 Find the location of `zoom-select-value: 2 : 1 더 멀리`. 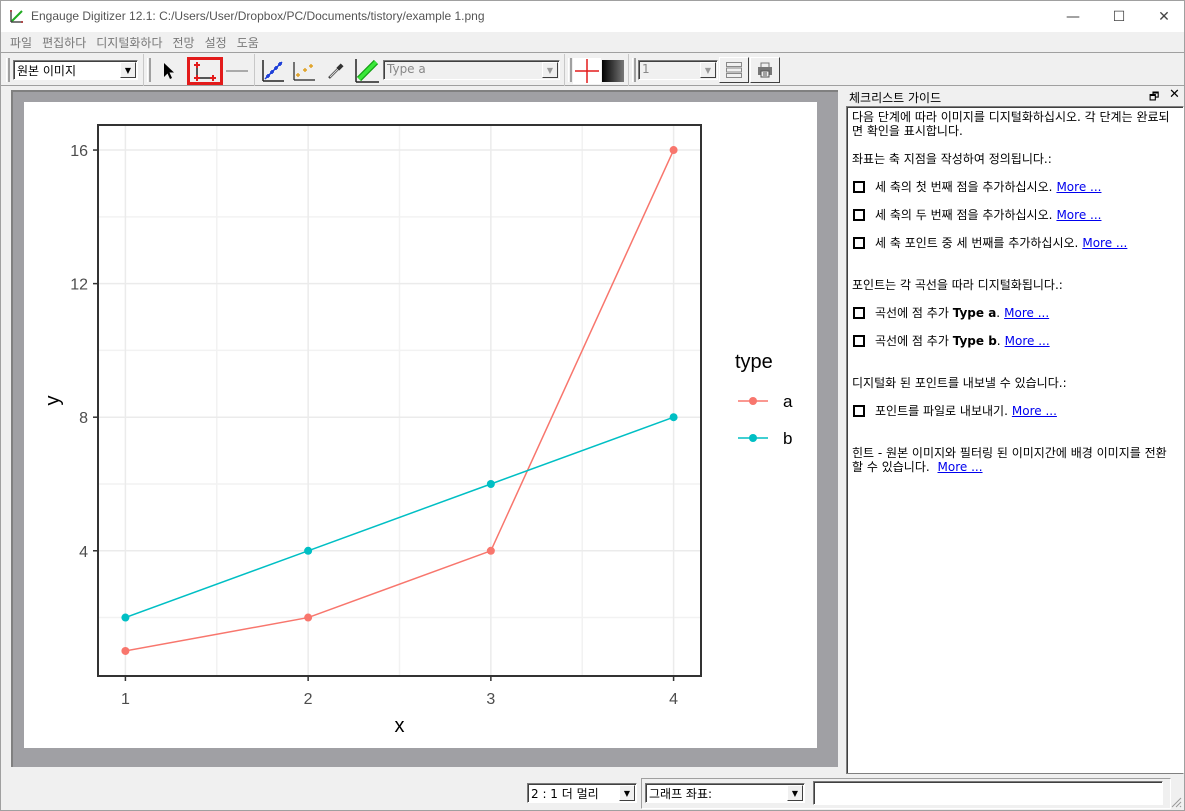

zoom-select-value: 2 : 1 더 멀리 is located at coordinates (565, 794).